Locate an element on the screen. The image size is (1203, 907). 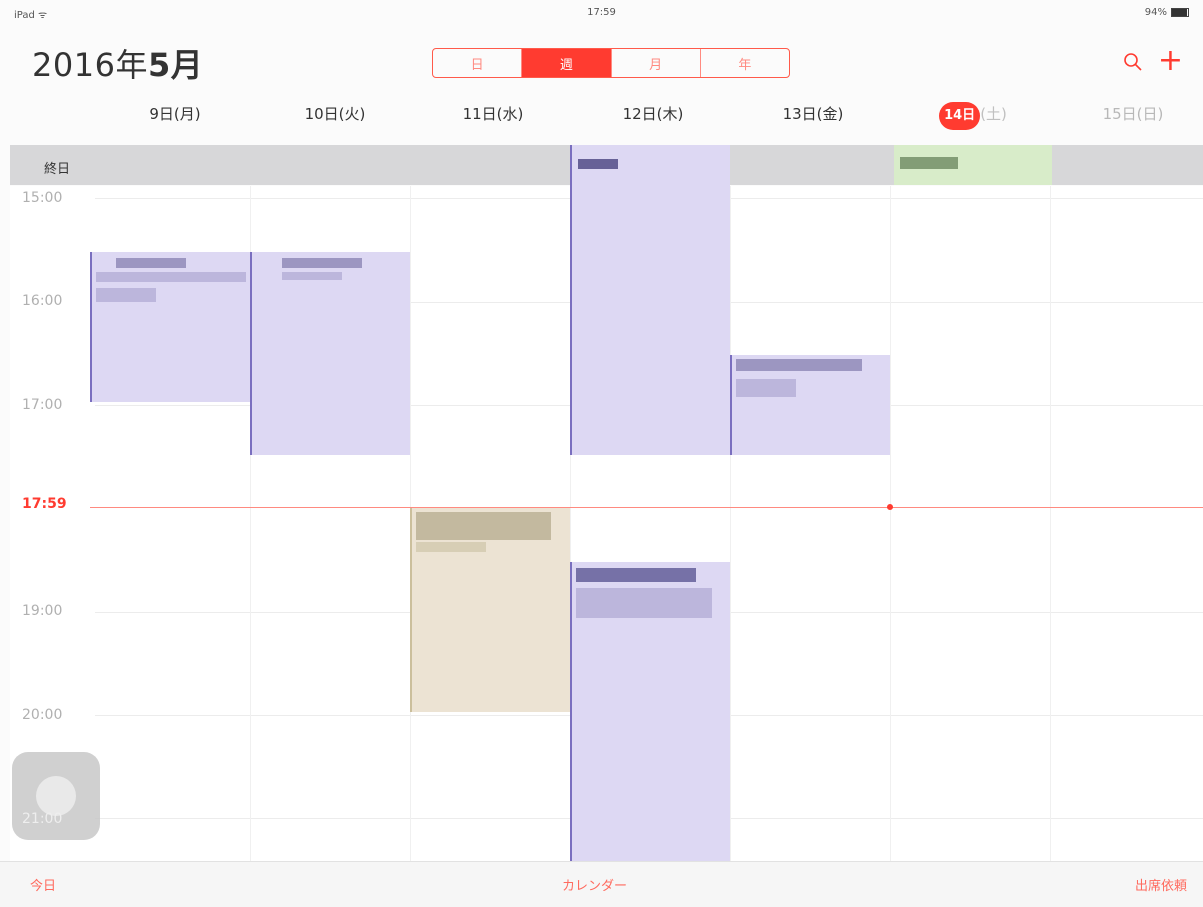
battery-indicator: 94% is located at coordinates (1167, 12).